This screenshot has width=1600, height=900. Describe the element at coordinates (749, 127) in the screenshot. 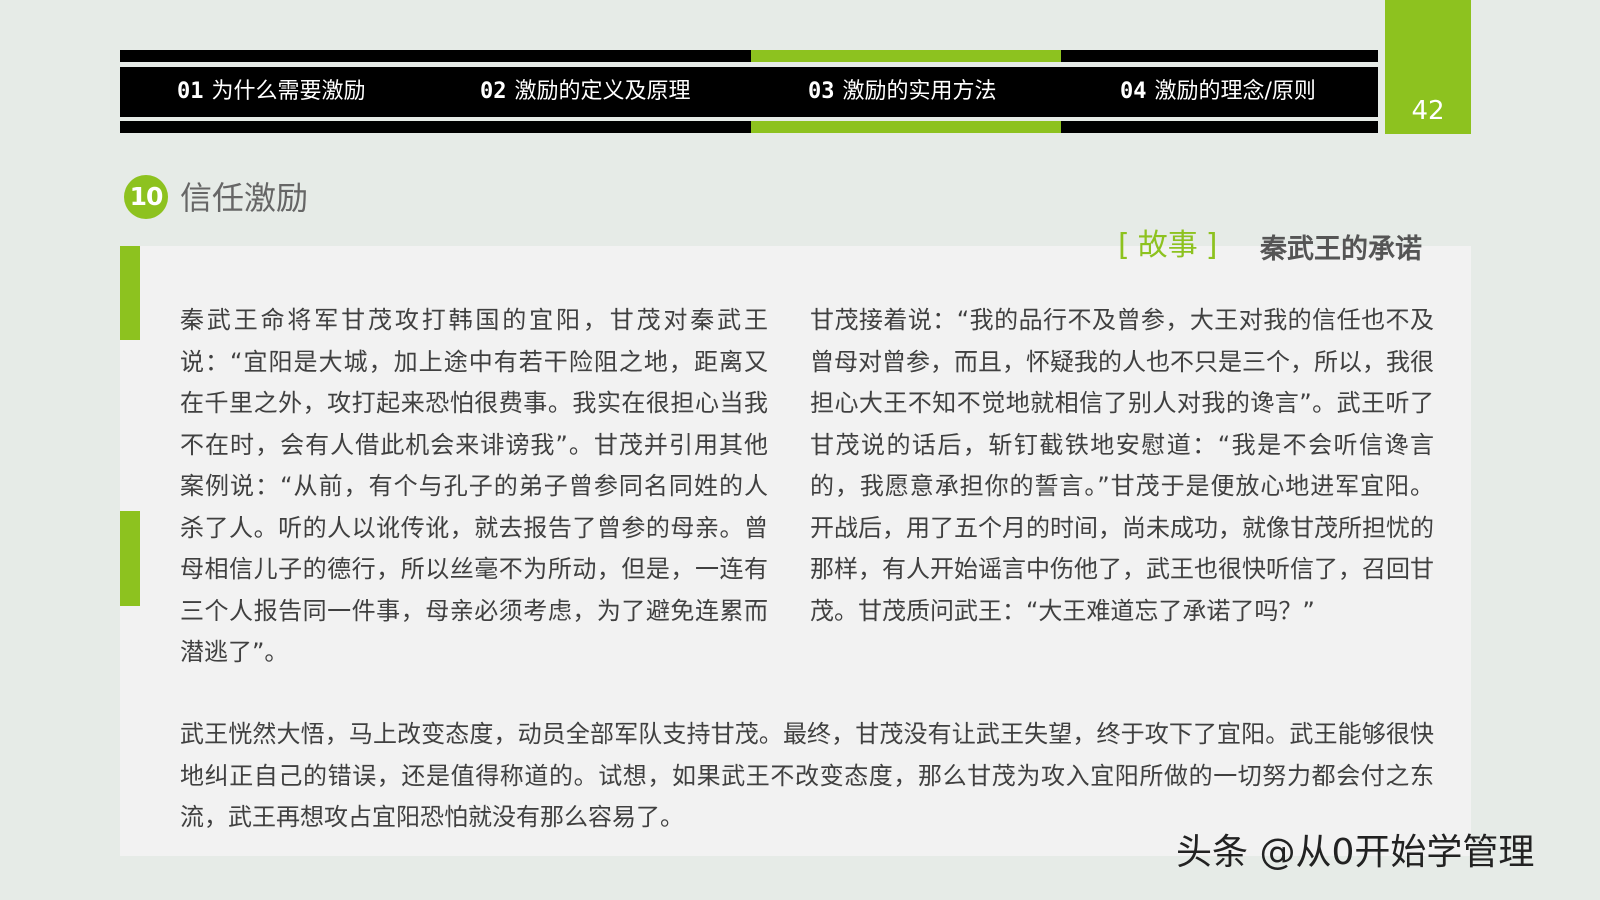

I see `nav-stripe-bottom` at that location.